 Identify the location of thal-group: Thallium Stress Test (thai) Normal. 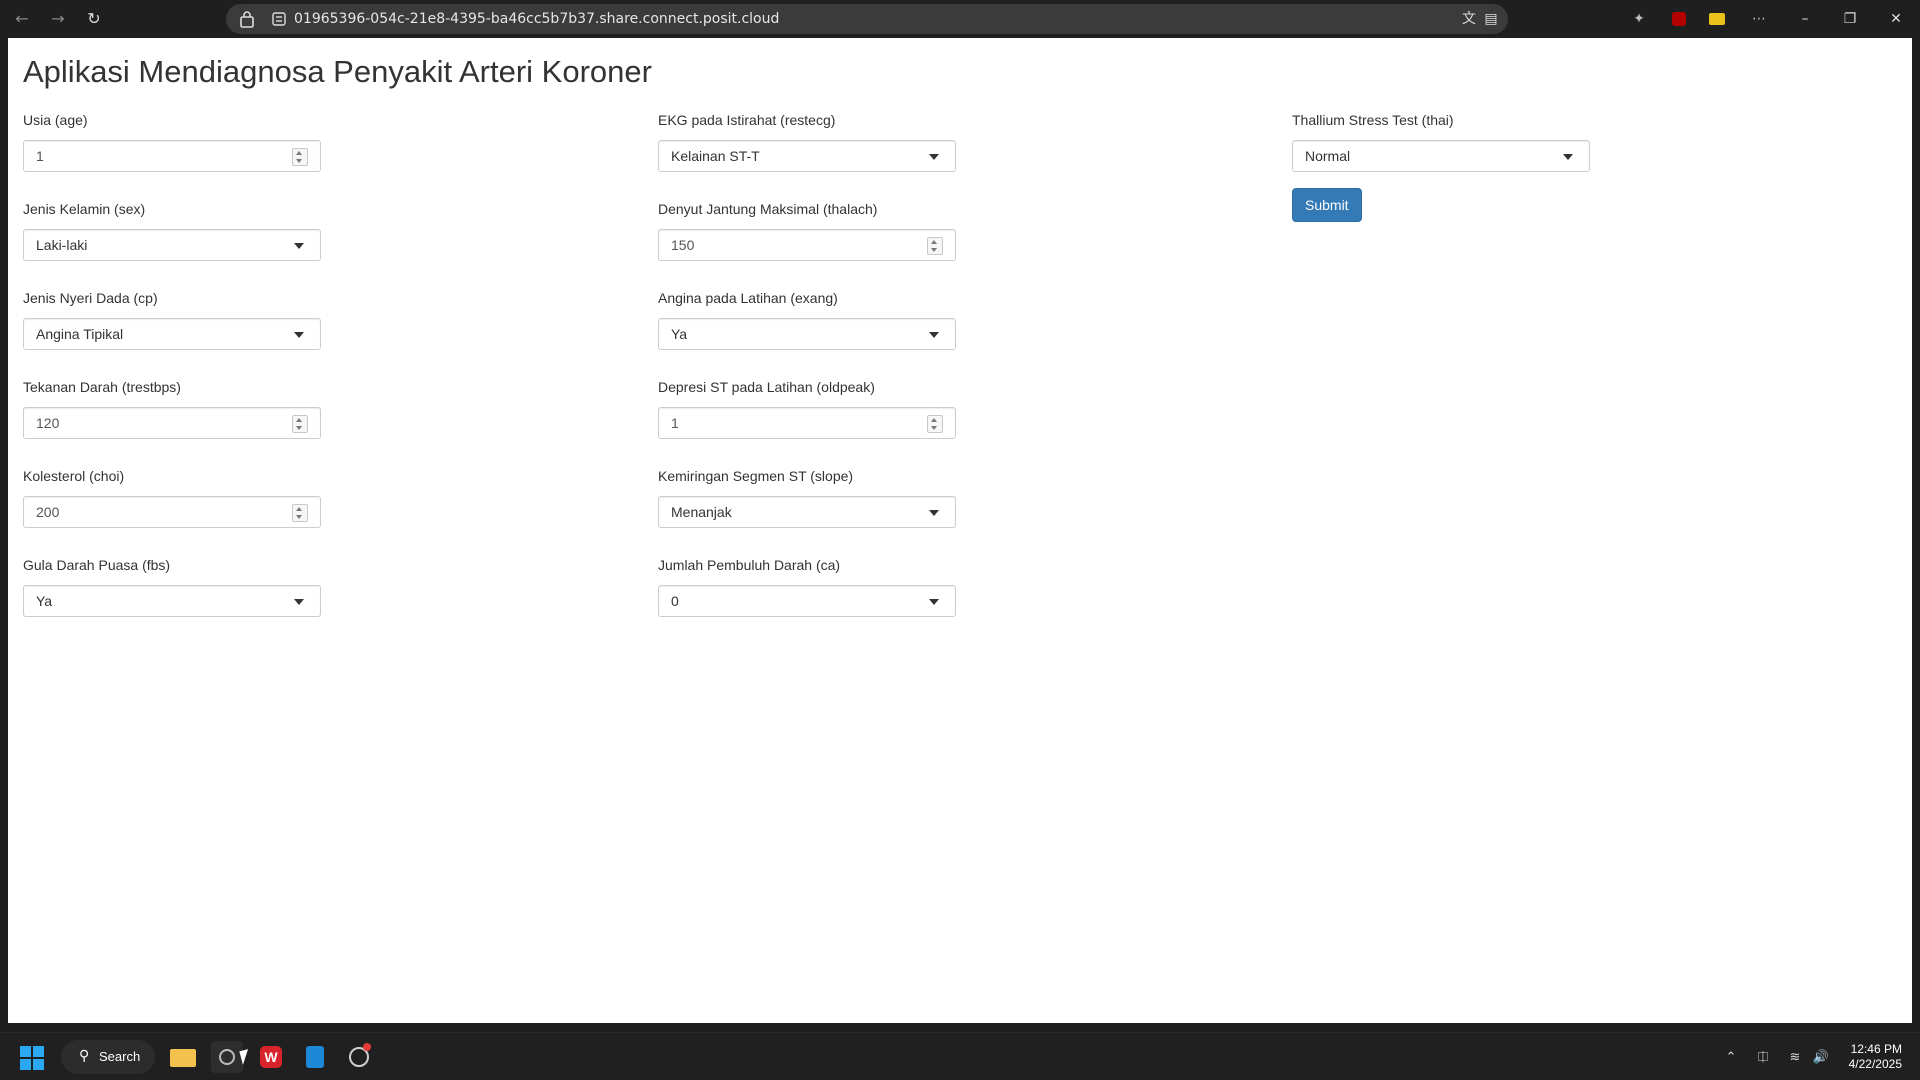
(1442, 154).